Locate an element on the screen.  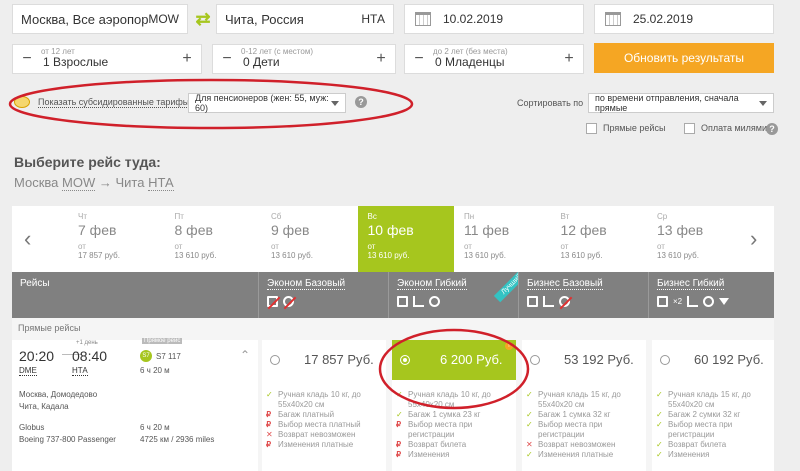
destination-city: Чита, Россия is located at coordinates (264, 19).